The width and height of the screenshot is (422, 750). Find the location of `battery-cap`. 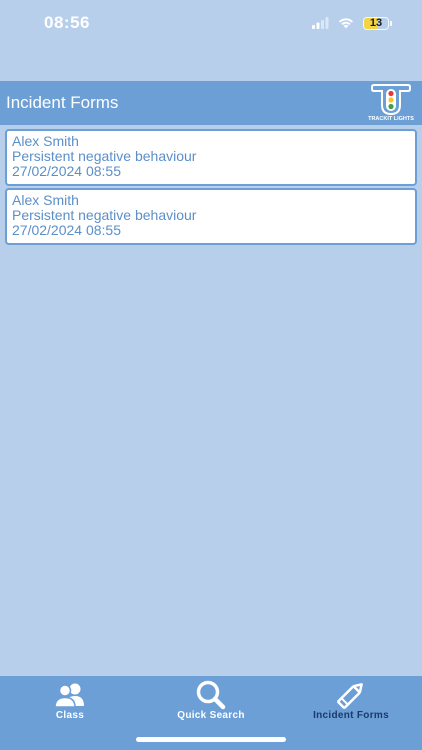

battery-cap is located at coordinates (391, 23).